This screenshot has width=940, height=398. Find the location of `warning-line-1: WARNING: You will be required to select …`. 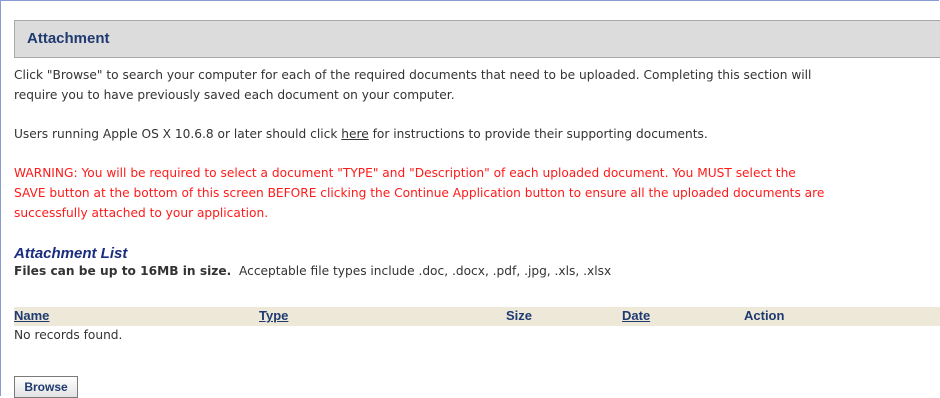

warning-line-1: WARNING: You will be required to select … is located at coordinates (405, 173).